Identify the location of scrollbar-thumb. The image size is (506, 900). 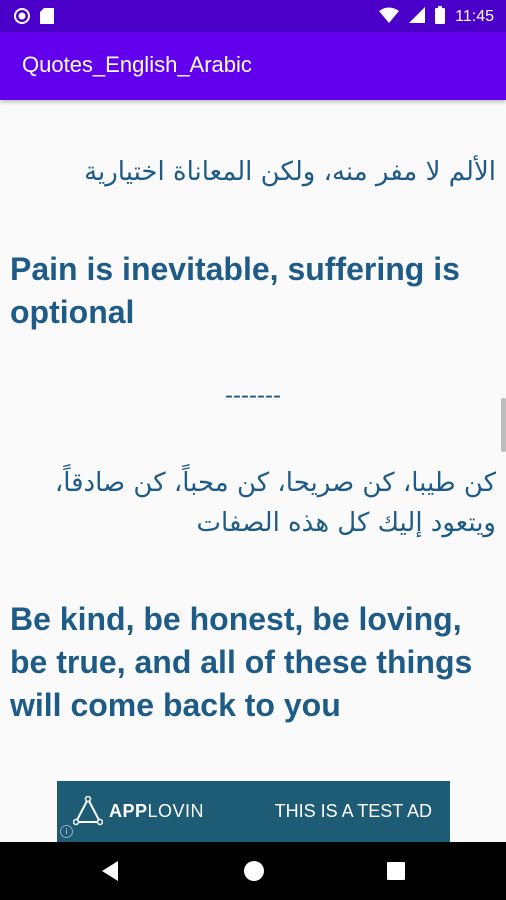
(503, 425).